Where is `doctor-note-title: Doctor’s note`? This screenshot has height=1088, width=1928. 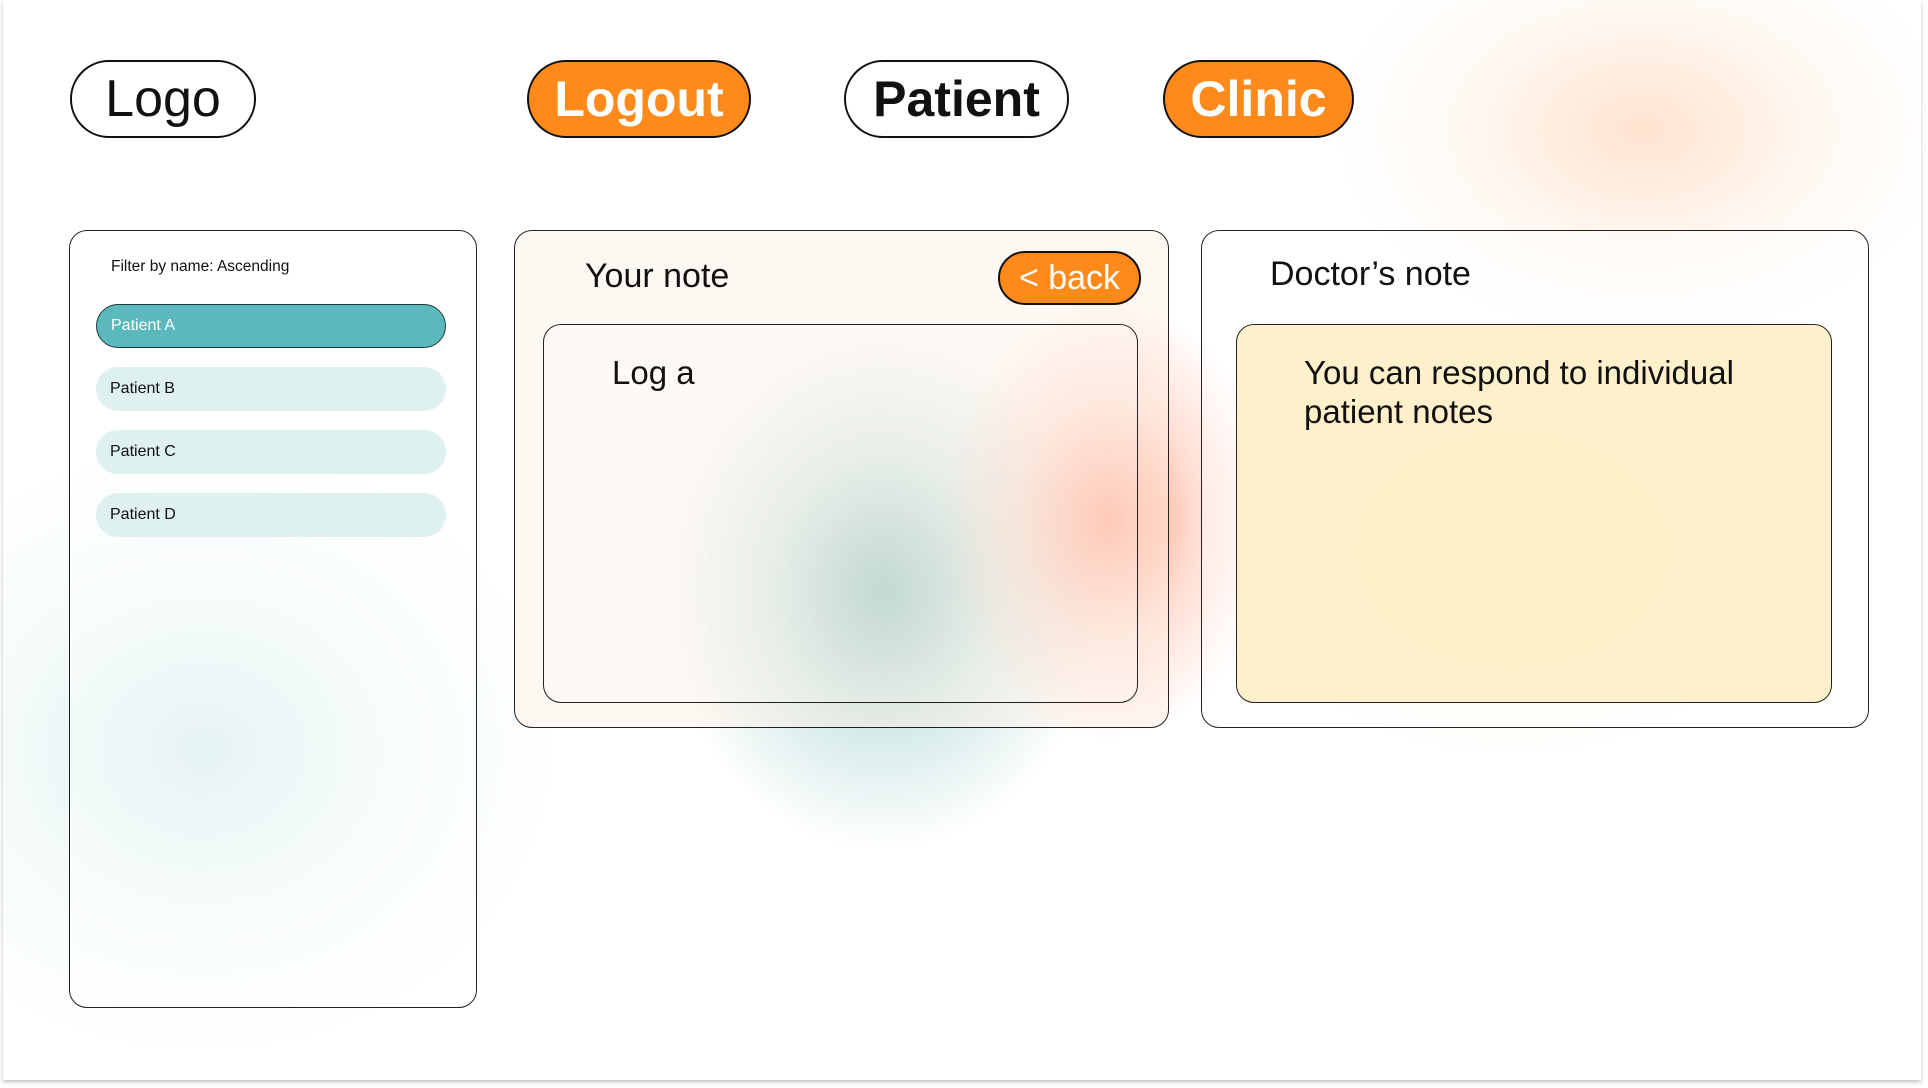 doctor-note-title: Doctor’s note is located at coordinates (1370, 274).